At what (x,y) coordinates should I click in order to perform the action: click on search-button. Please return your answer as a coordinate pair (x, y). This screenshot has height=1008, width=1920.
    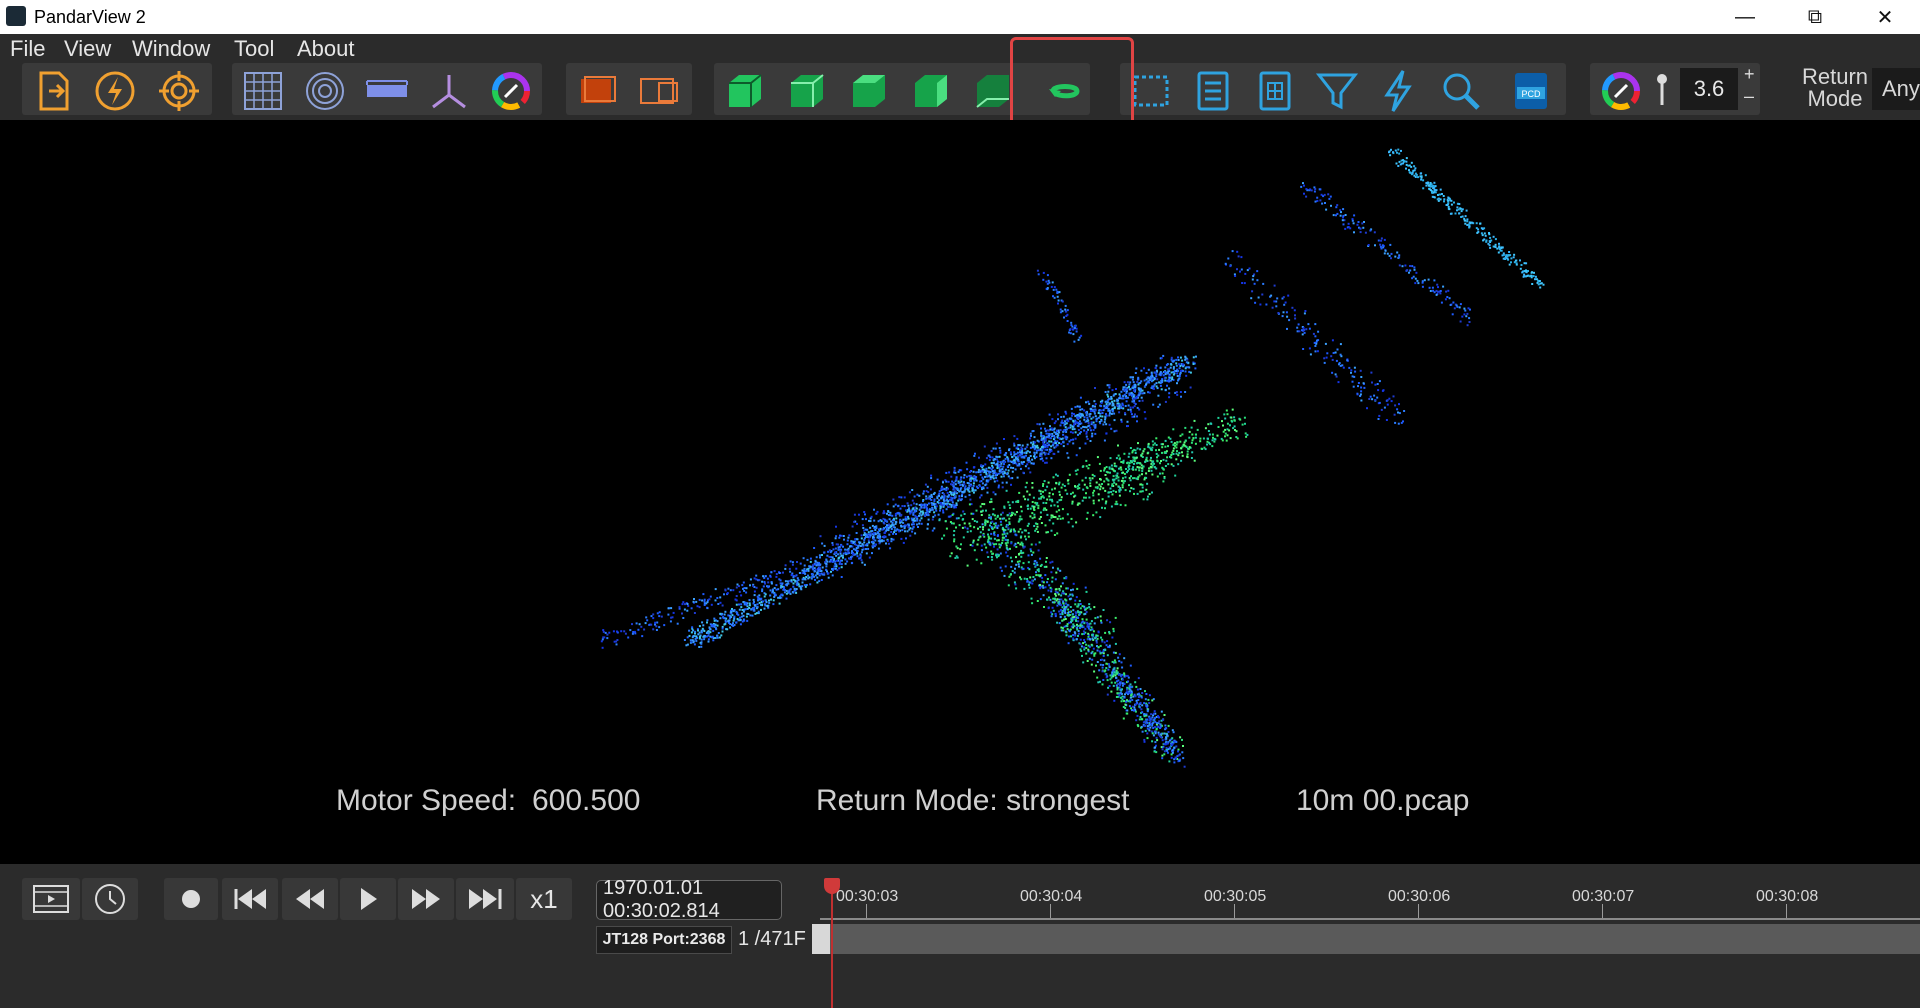
    Looking at the image, I should click on (1461, 91).